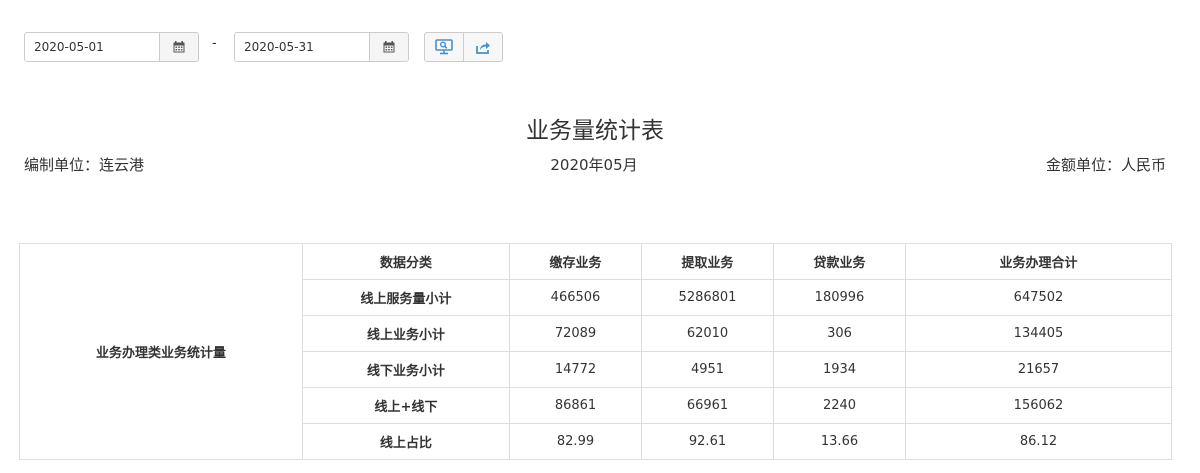 The height and width of the screenshot is (473, 1200). I want to click on currency-unit: 金额单位：人民币, so click(1105, 165).